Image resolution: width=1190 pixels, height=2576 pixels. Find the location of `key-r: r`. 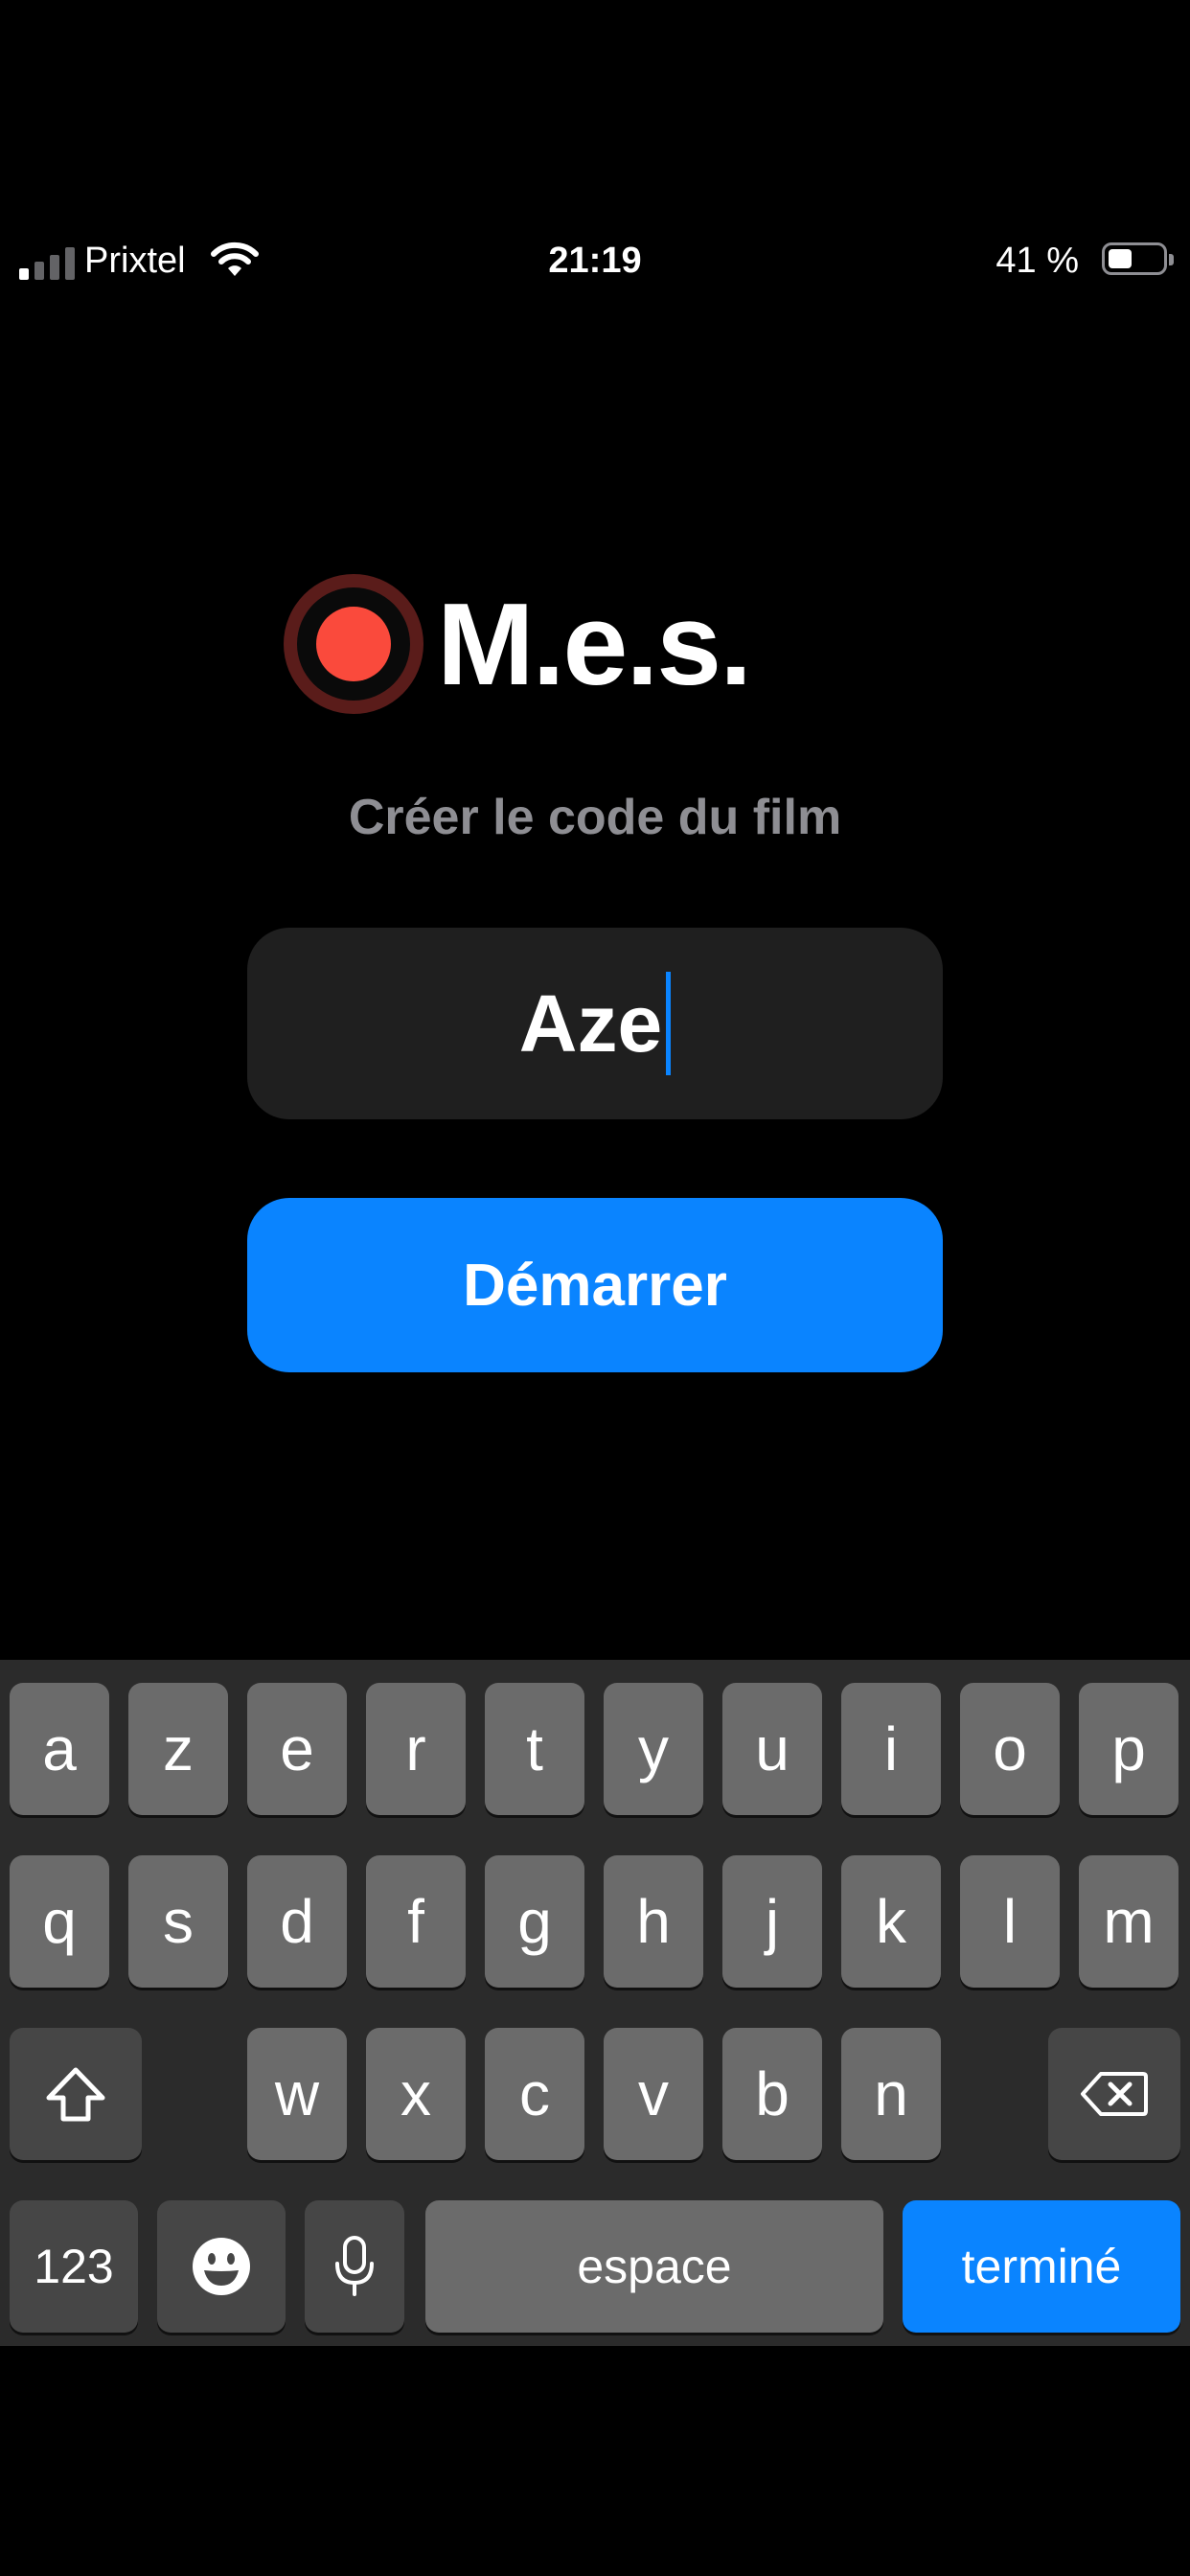

key-r: r is located at coordinates (416, 1749).